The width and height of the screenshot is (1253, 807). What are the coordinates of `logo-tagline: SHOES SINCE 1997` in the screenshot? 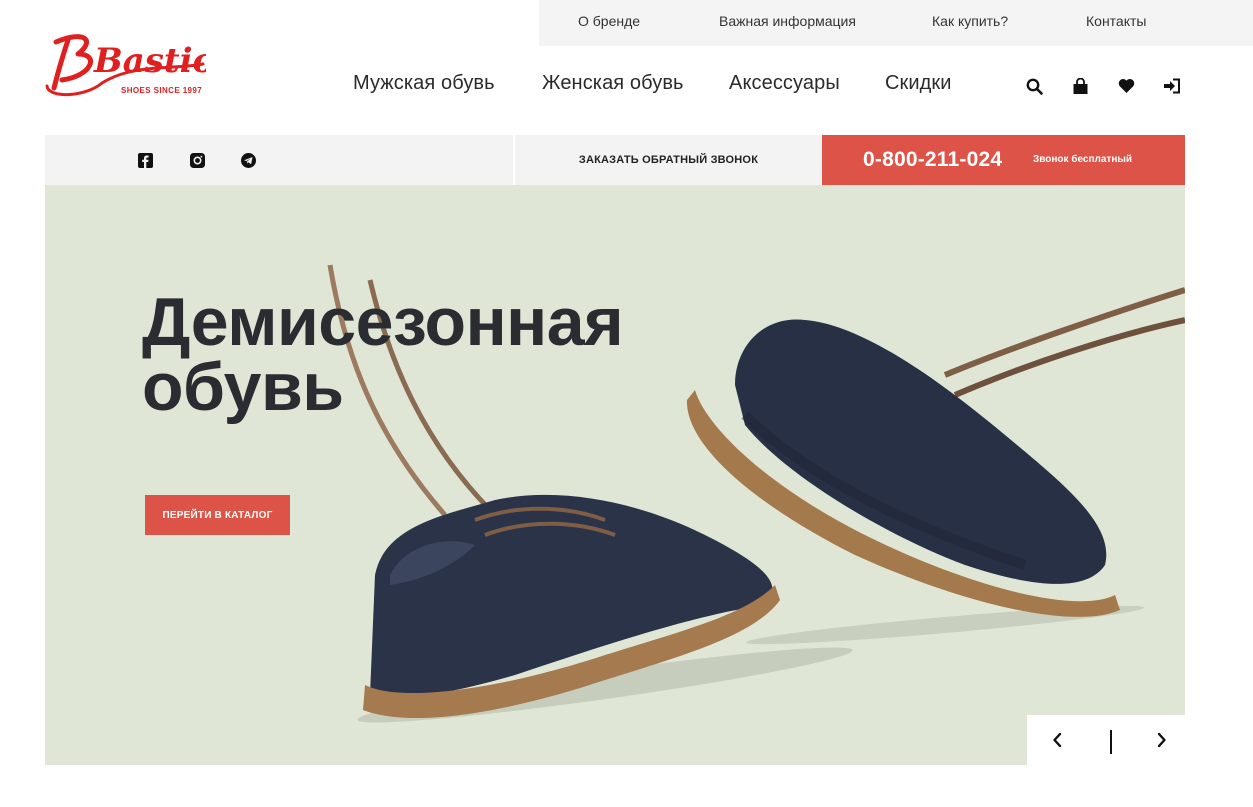 It's located at (162, 90).